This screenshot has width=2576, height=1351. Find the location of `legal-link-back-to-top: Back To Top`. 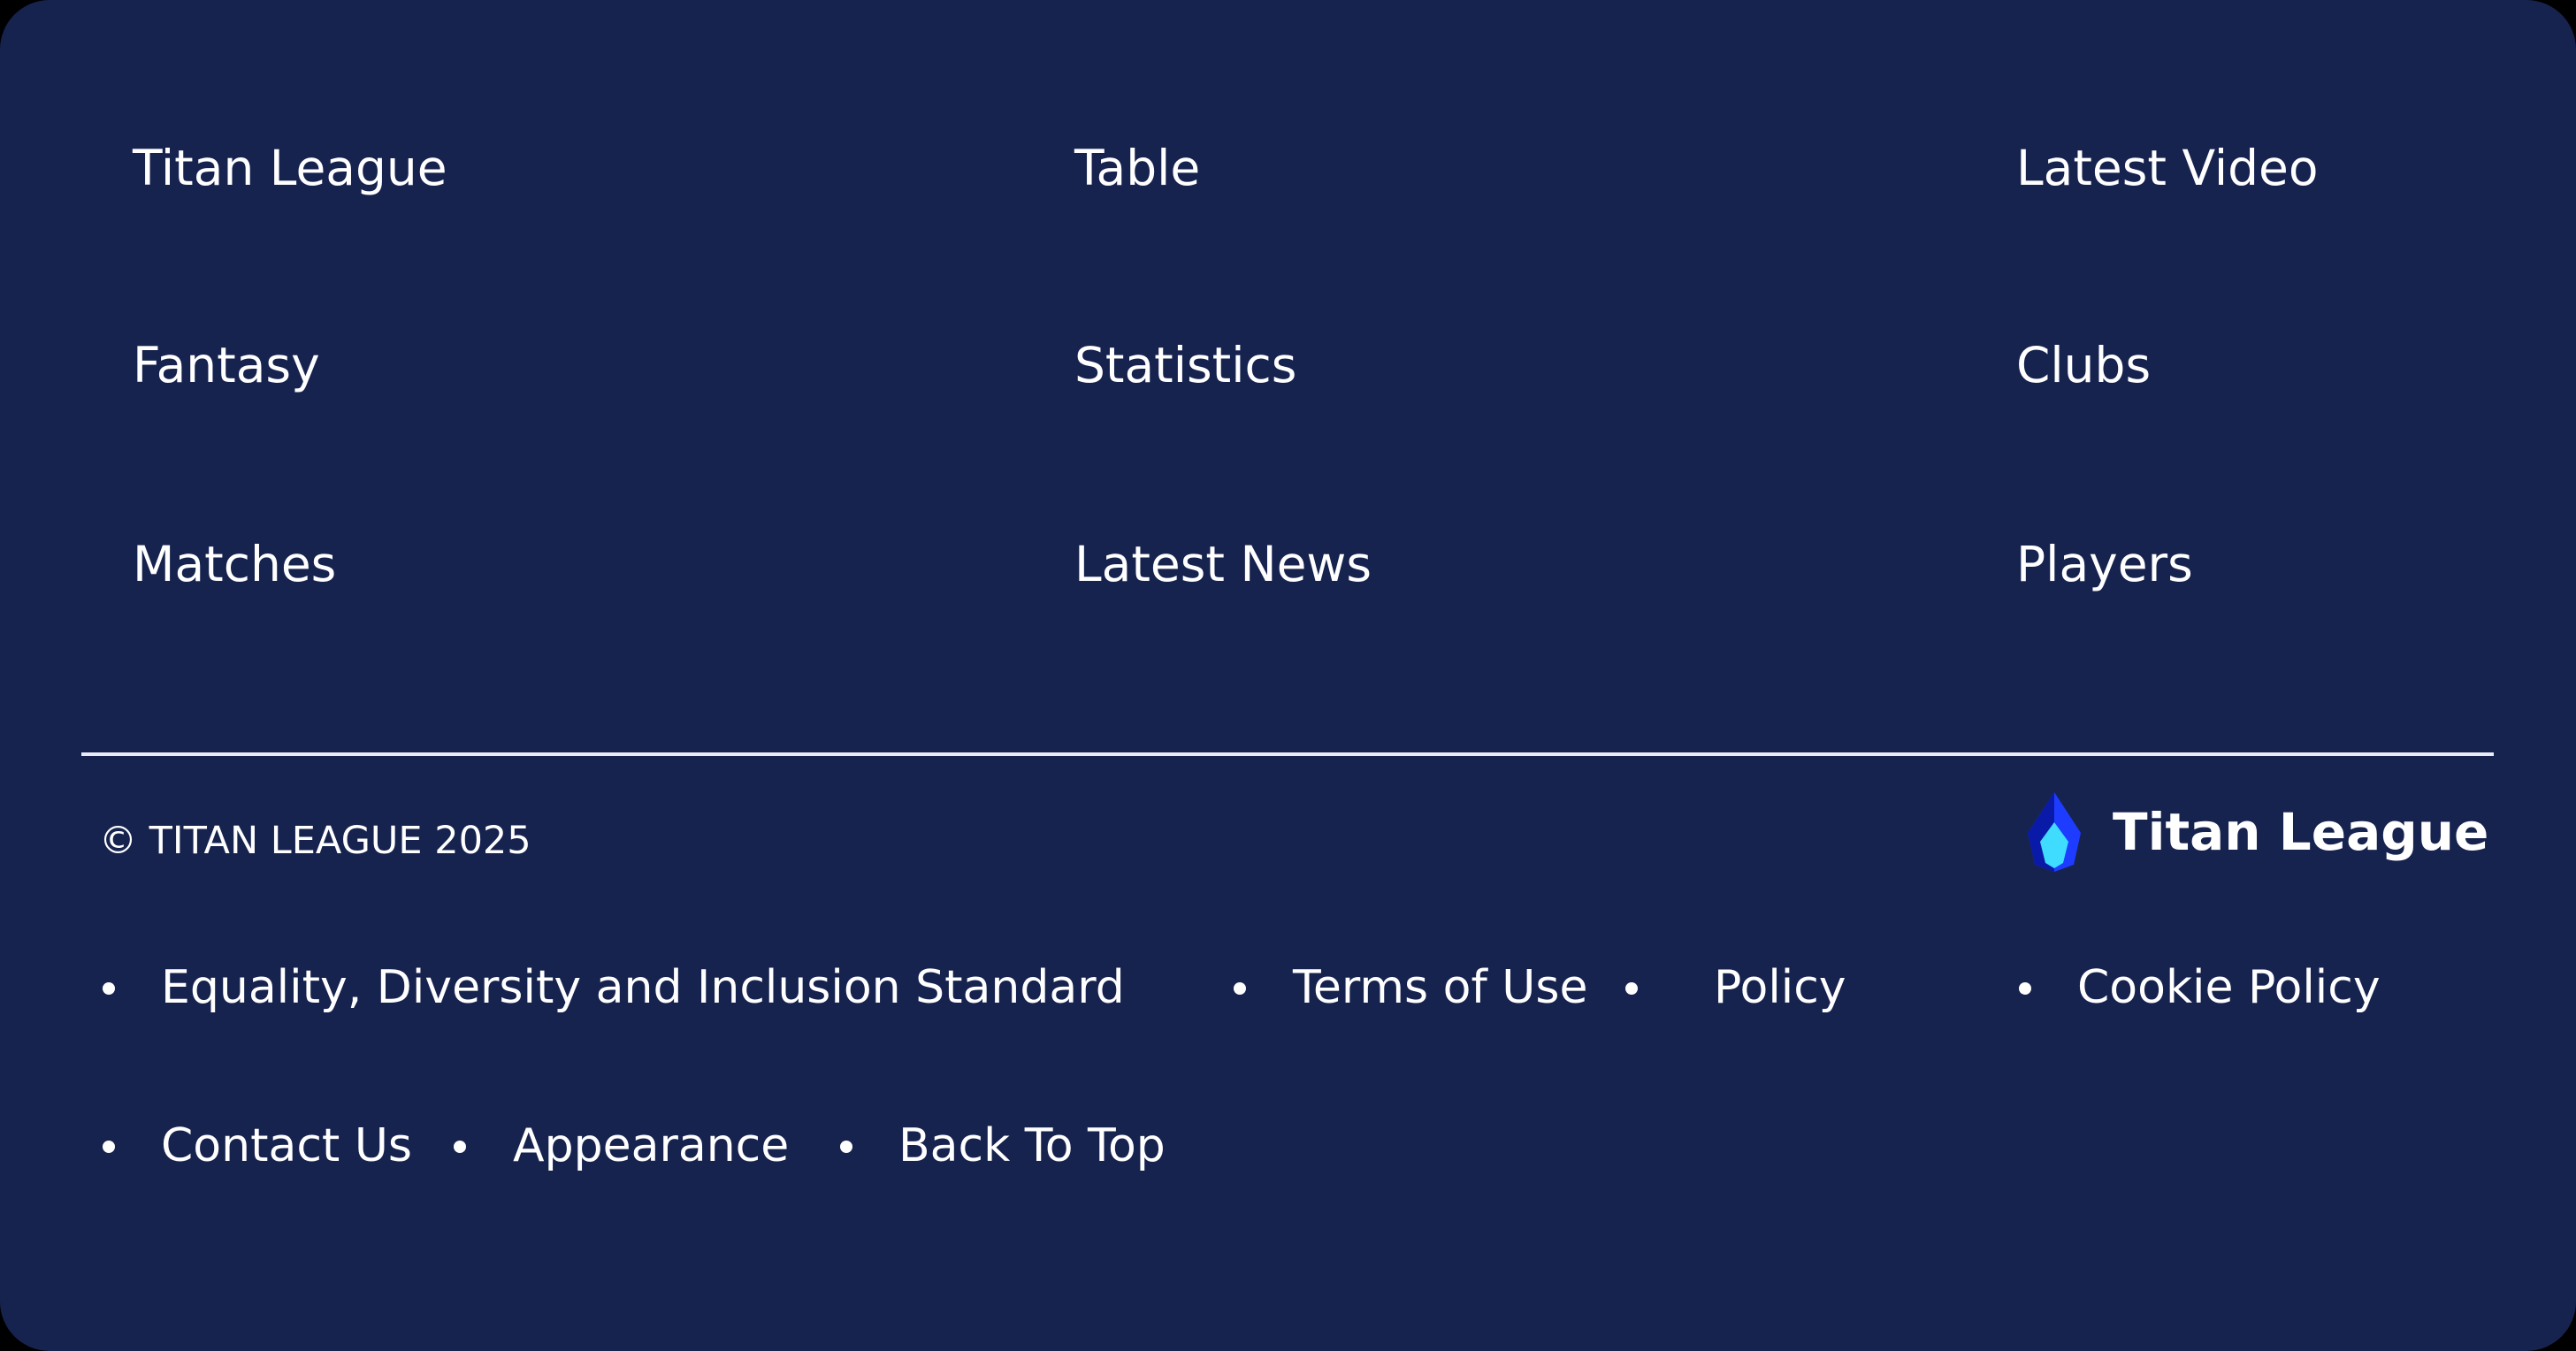

legal-link-back-to-top: Back To Top is located at coordinates (1032, 1146).